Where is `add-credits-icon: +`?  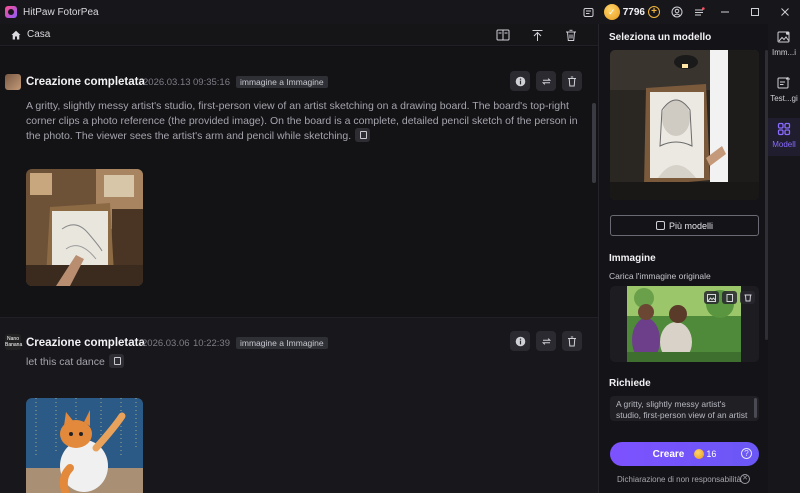 add-credits-icon: + is located at coordinates (654, 12).